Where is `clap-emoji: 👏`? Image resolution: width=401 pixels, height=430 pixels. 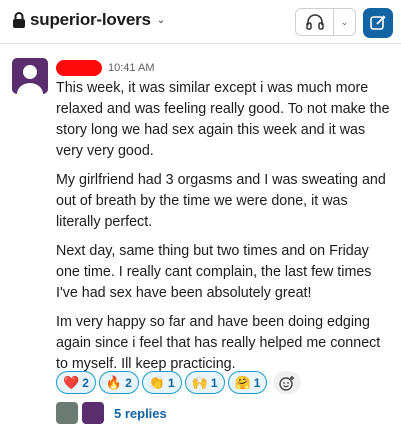
clap-emoji: 👏 is located at coordinates (156, 382).